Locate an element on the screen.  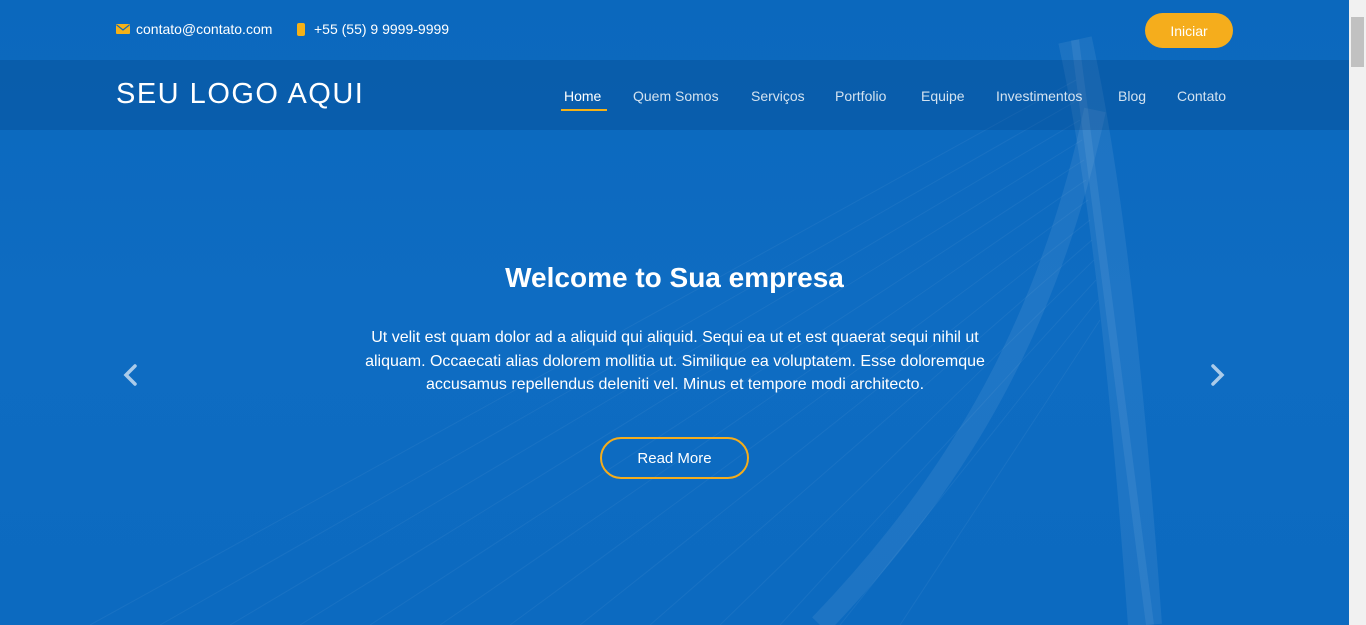
nav-item-portfolio: Portfolio is located at coordinates (860, 96).